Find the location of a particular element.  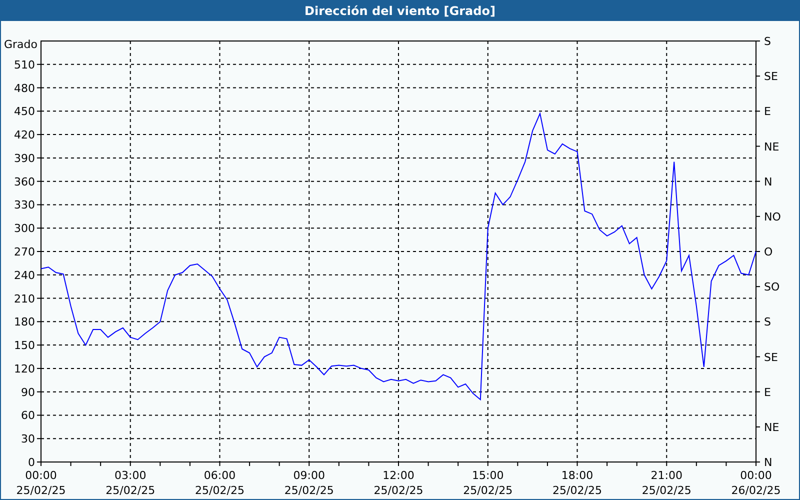

axis-tick-label: 270 is located at coordinates (24, 252).